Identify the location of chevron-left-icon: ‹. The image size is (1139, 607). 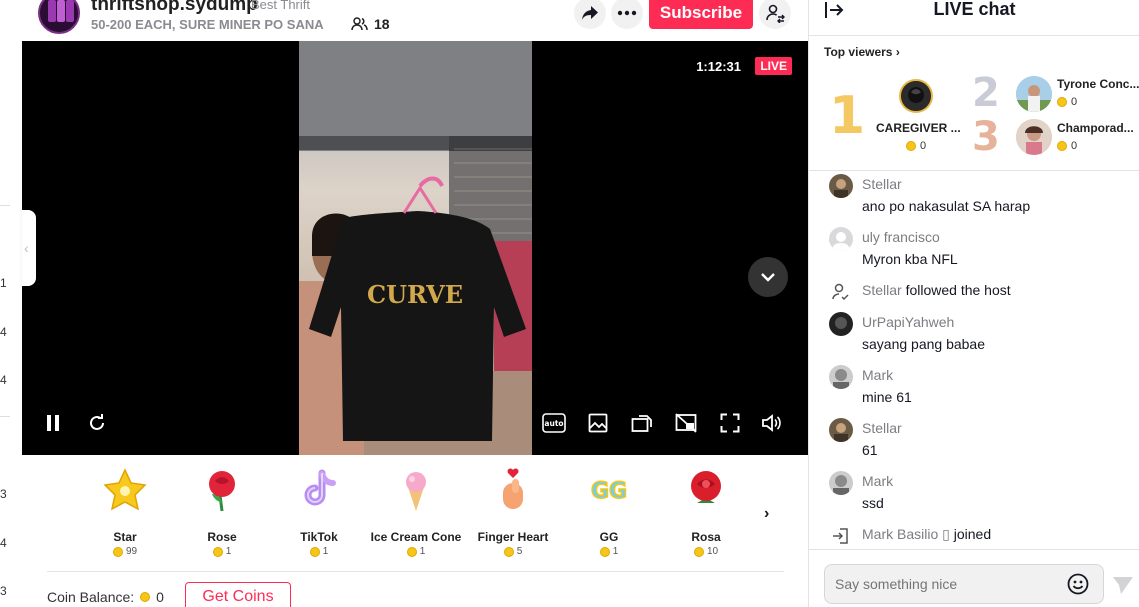
(26, 248).